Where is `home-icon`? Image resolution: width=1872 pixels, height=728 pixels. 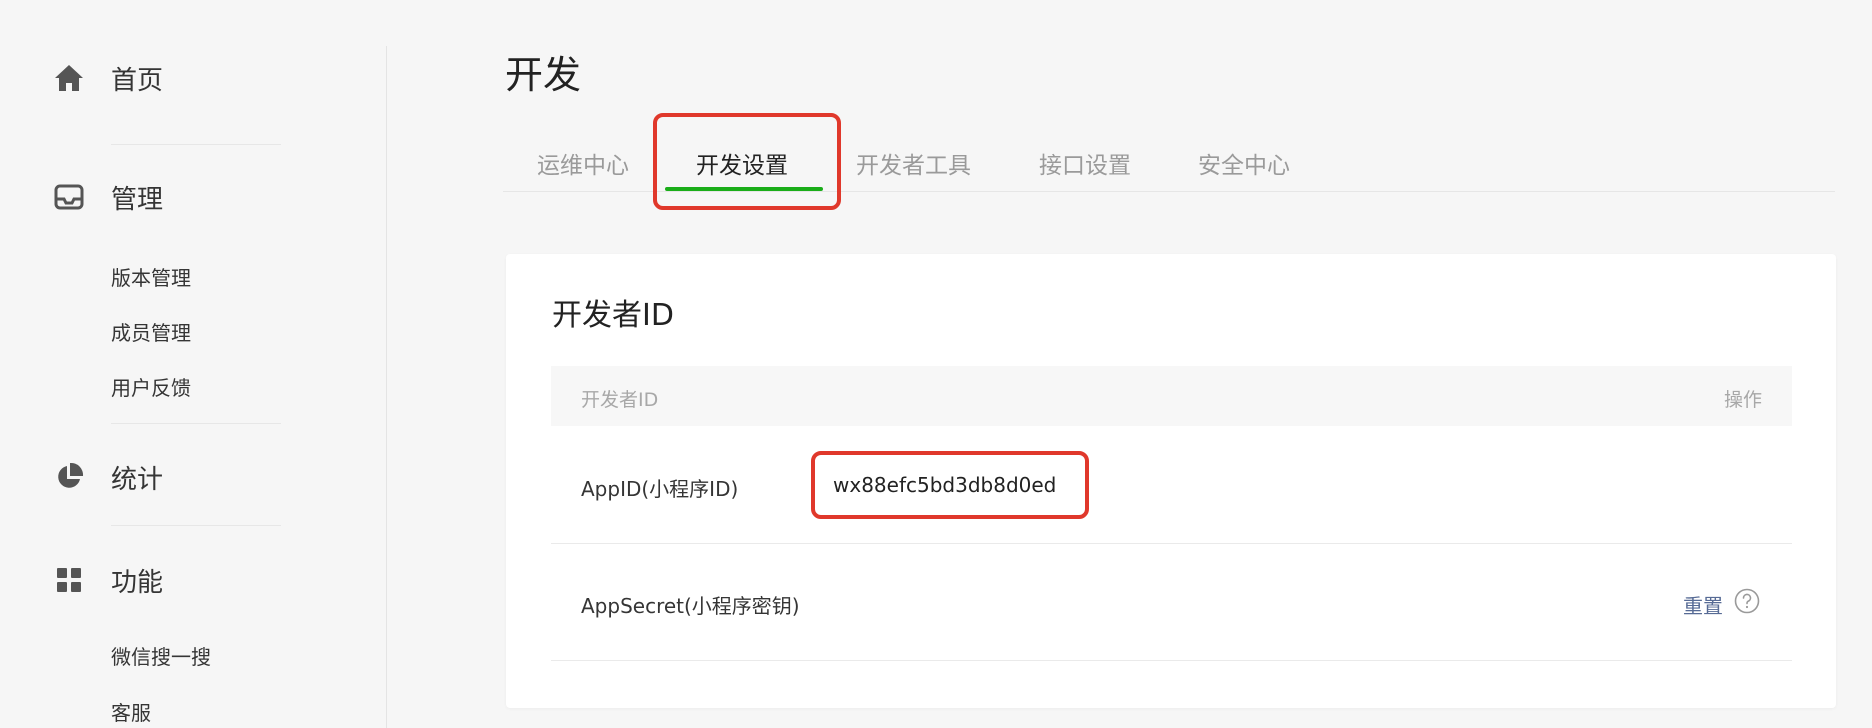 home-icon is located at coordinates (69, 78).